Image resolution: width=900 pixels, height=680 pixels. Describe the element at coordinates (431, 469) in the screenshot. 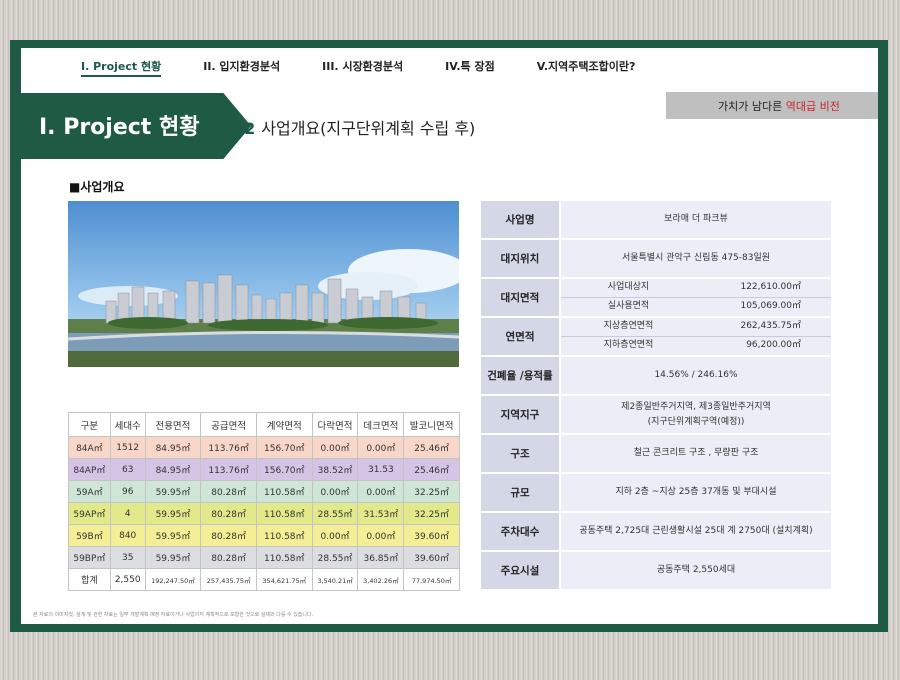

I see `table-cell: 25.46㎡` at that location.